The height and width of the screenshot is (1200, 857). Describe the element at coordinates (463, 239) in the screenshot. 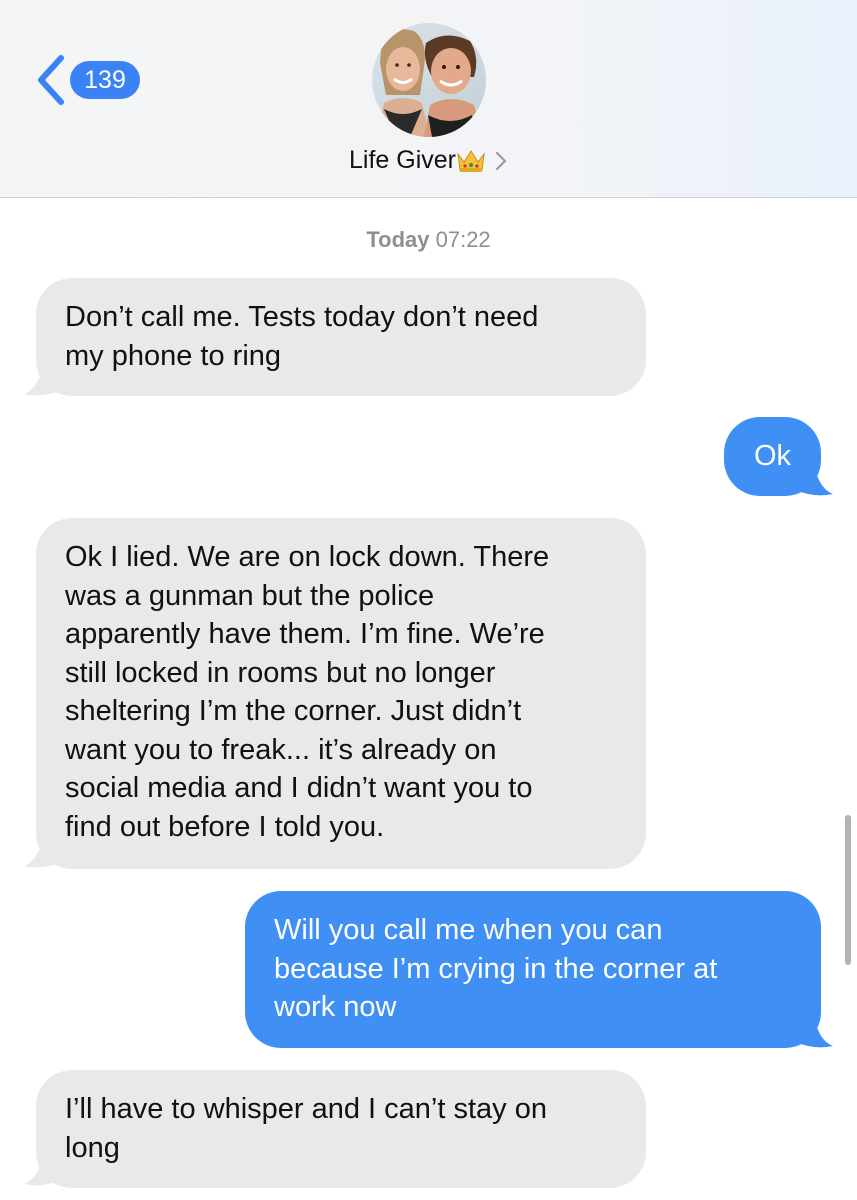

I see `timestamp-time: 07:22` at that location.